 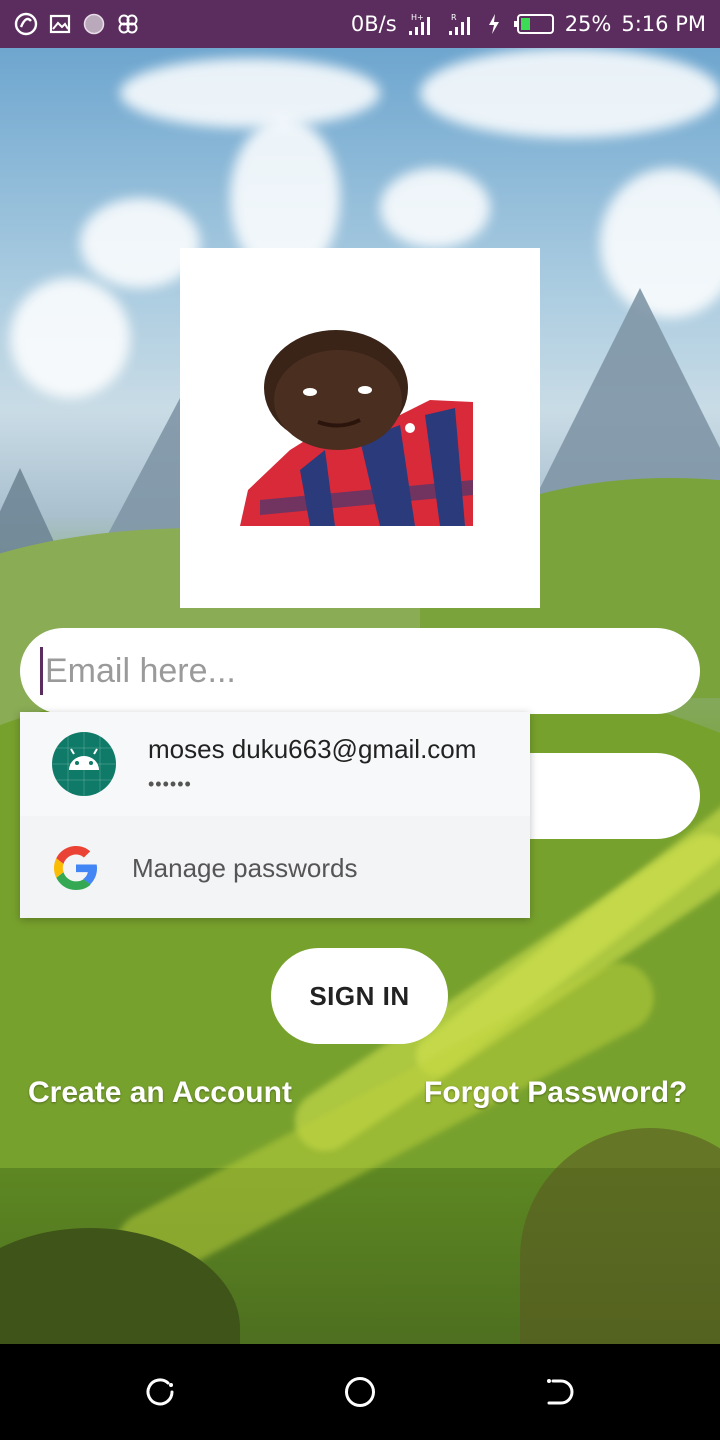 I want to click on manage-passwords-label: Manage passwords, so click(x=245, y=868).